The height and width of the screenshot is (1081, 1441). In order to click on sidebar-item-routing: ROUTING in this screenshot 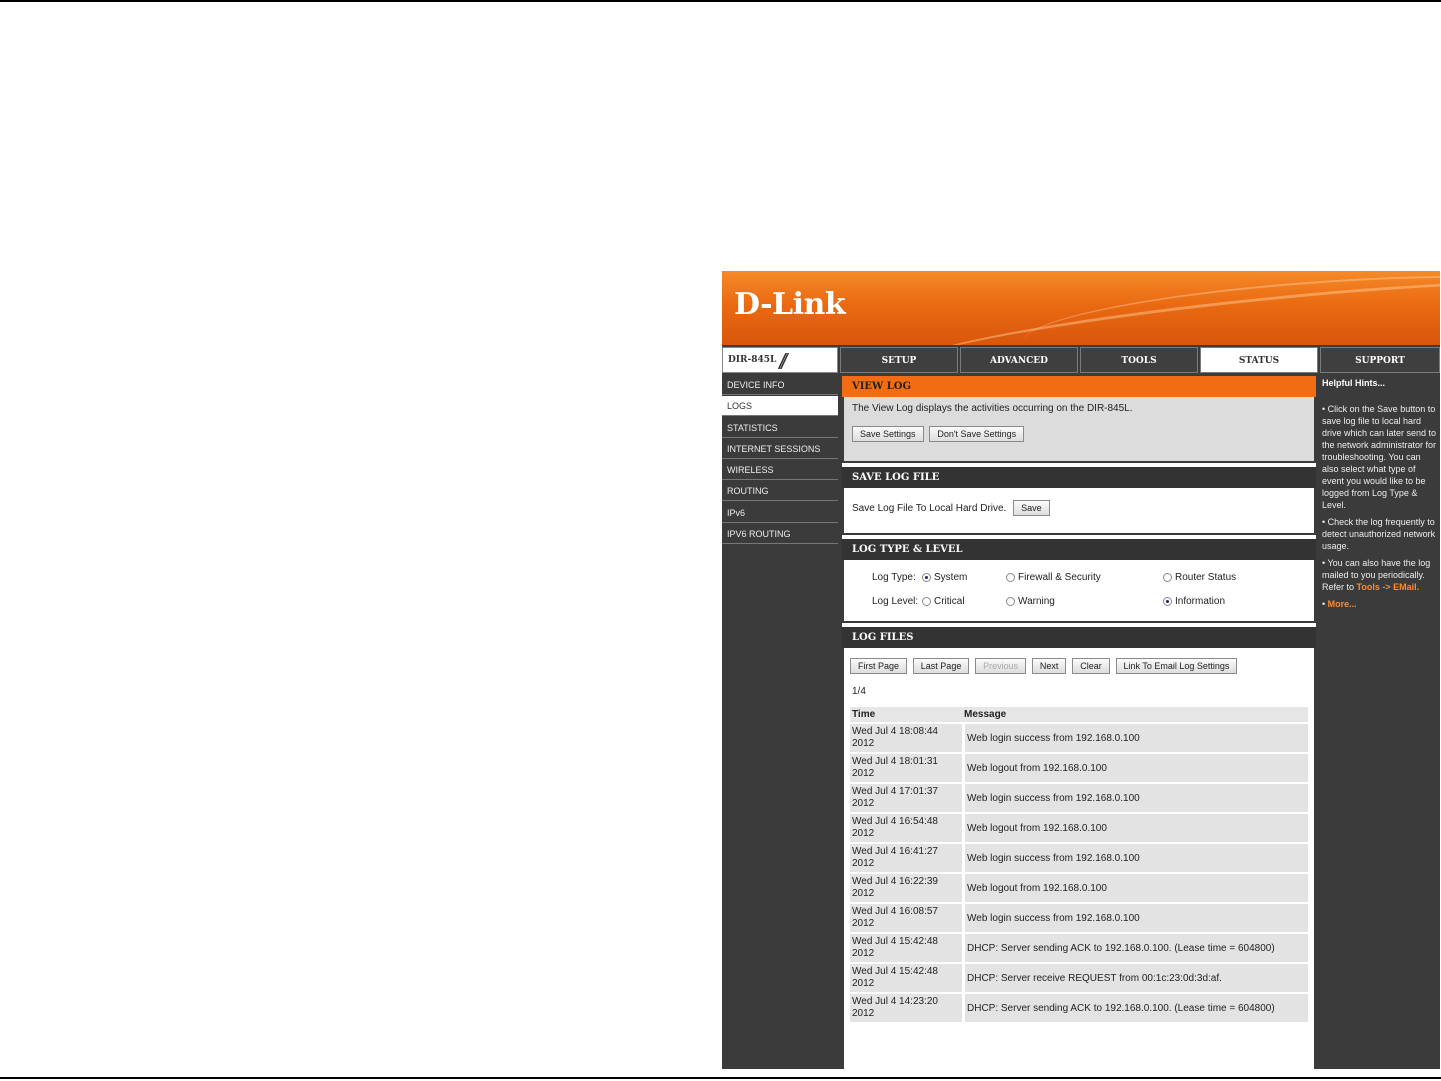, I will do `click(780, 491)`.